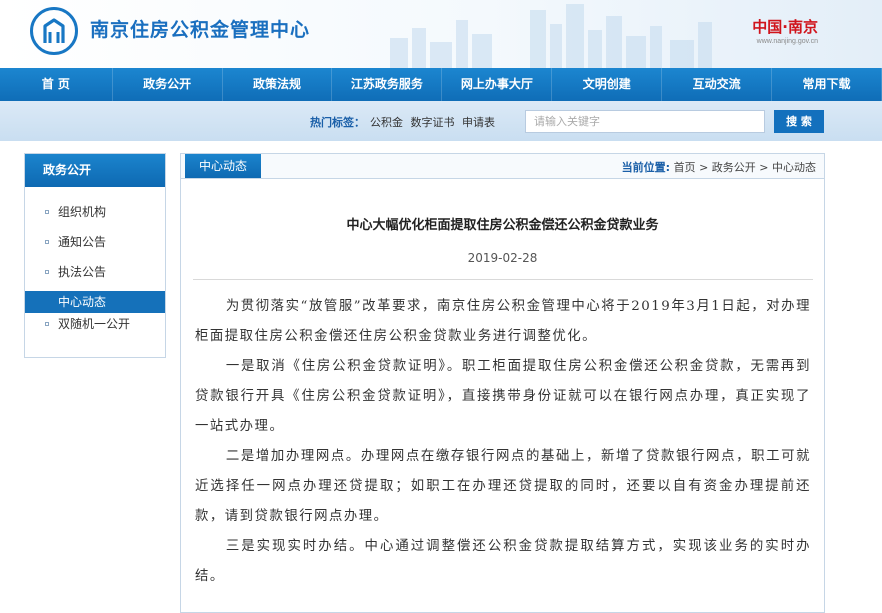 Image resolution: width=882 pixels, height=613 pixels. I want to click on breadcrumb-affairs-link: 政务公开, so click(734, 167).